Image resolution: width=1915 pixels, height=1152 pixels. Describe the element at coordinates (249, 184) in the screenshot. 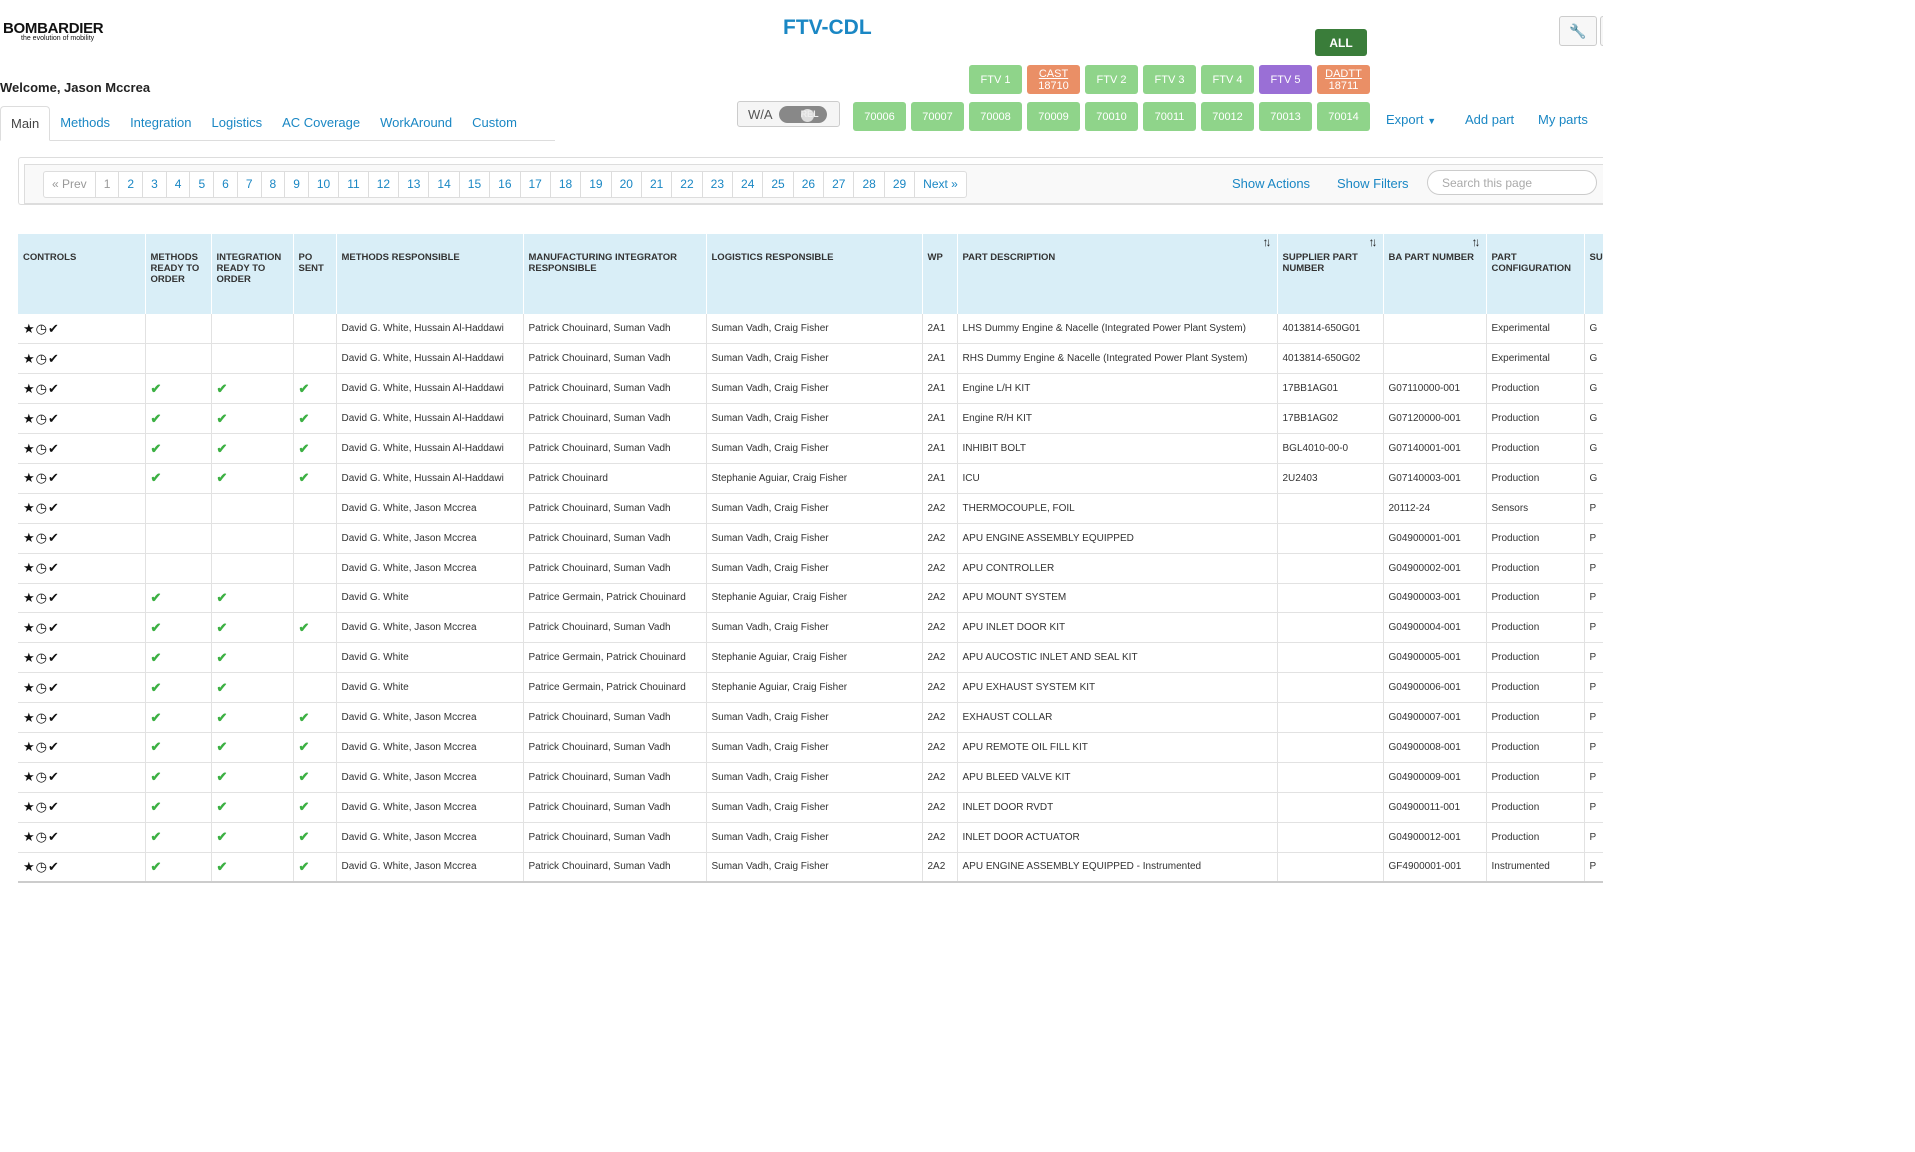

I see `page-link: 7` at that location.